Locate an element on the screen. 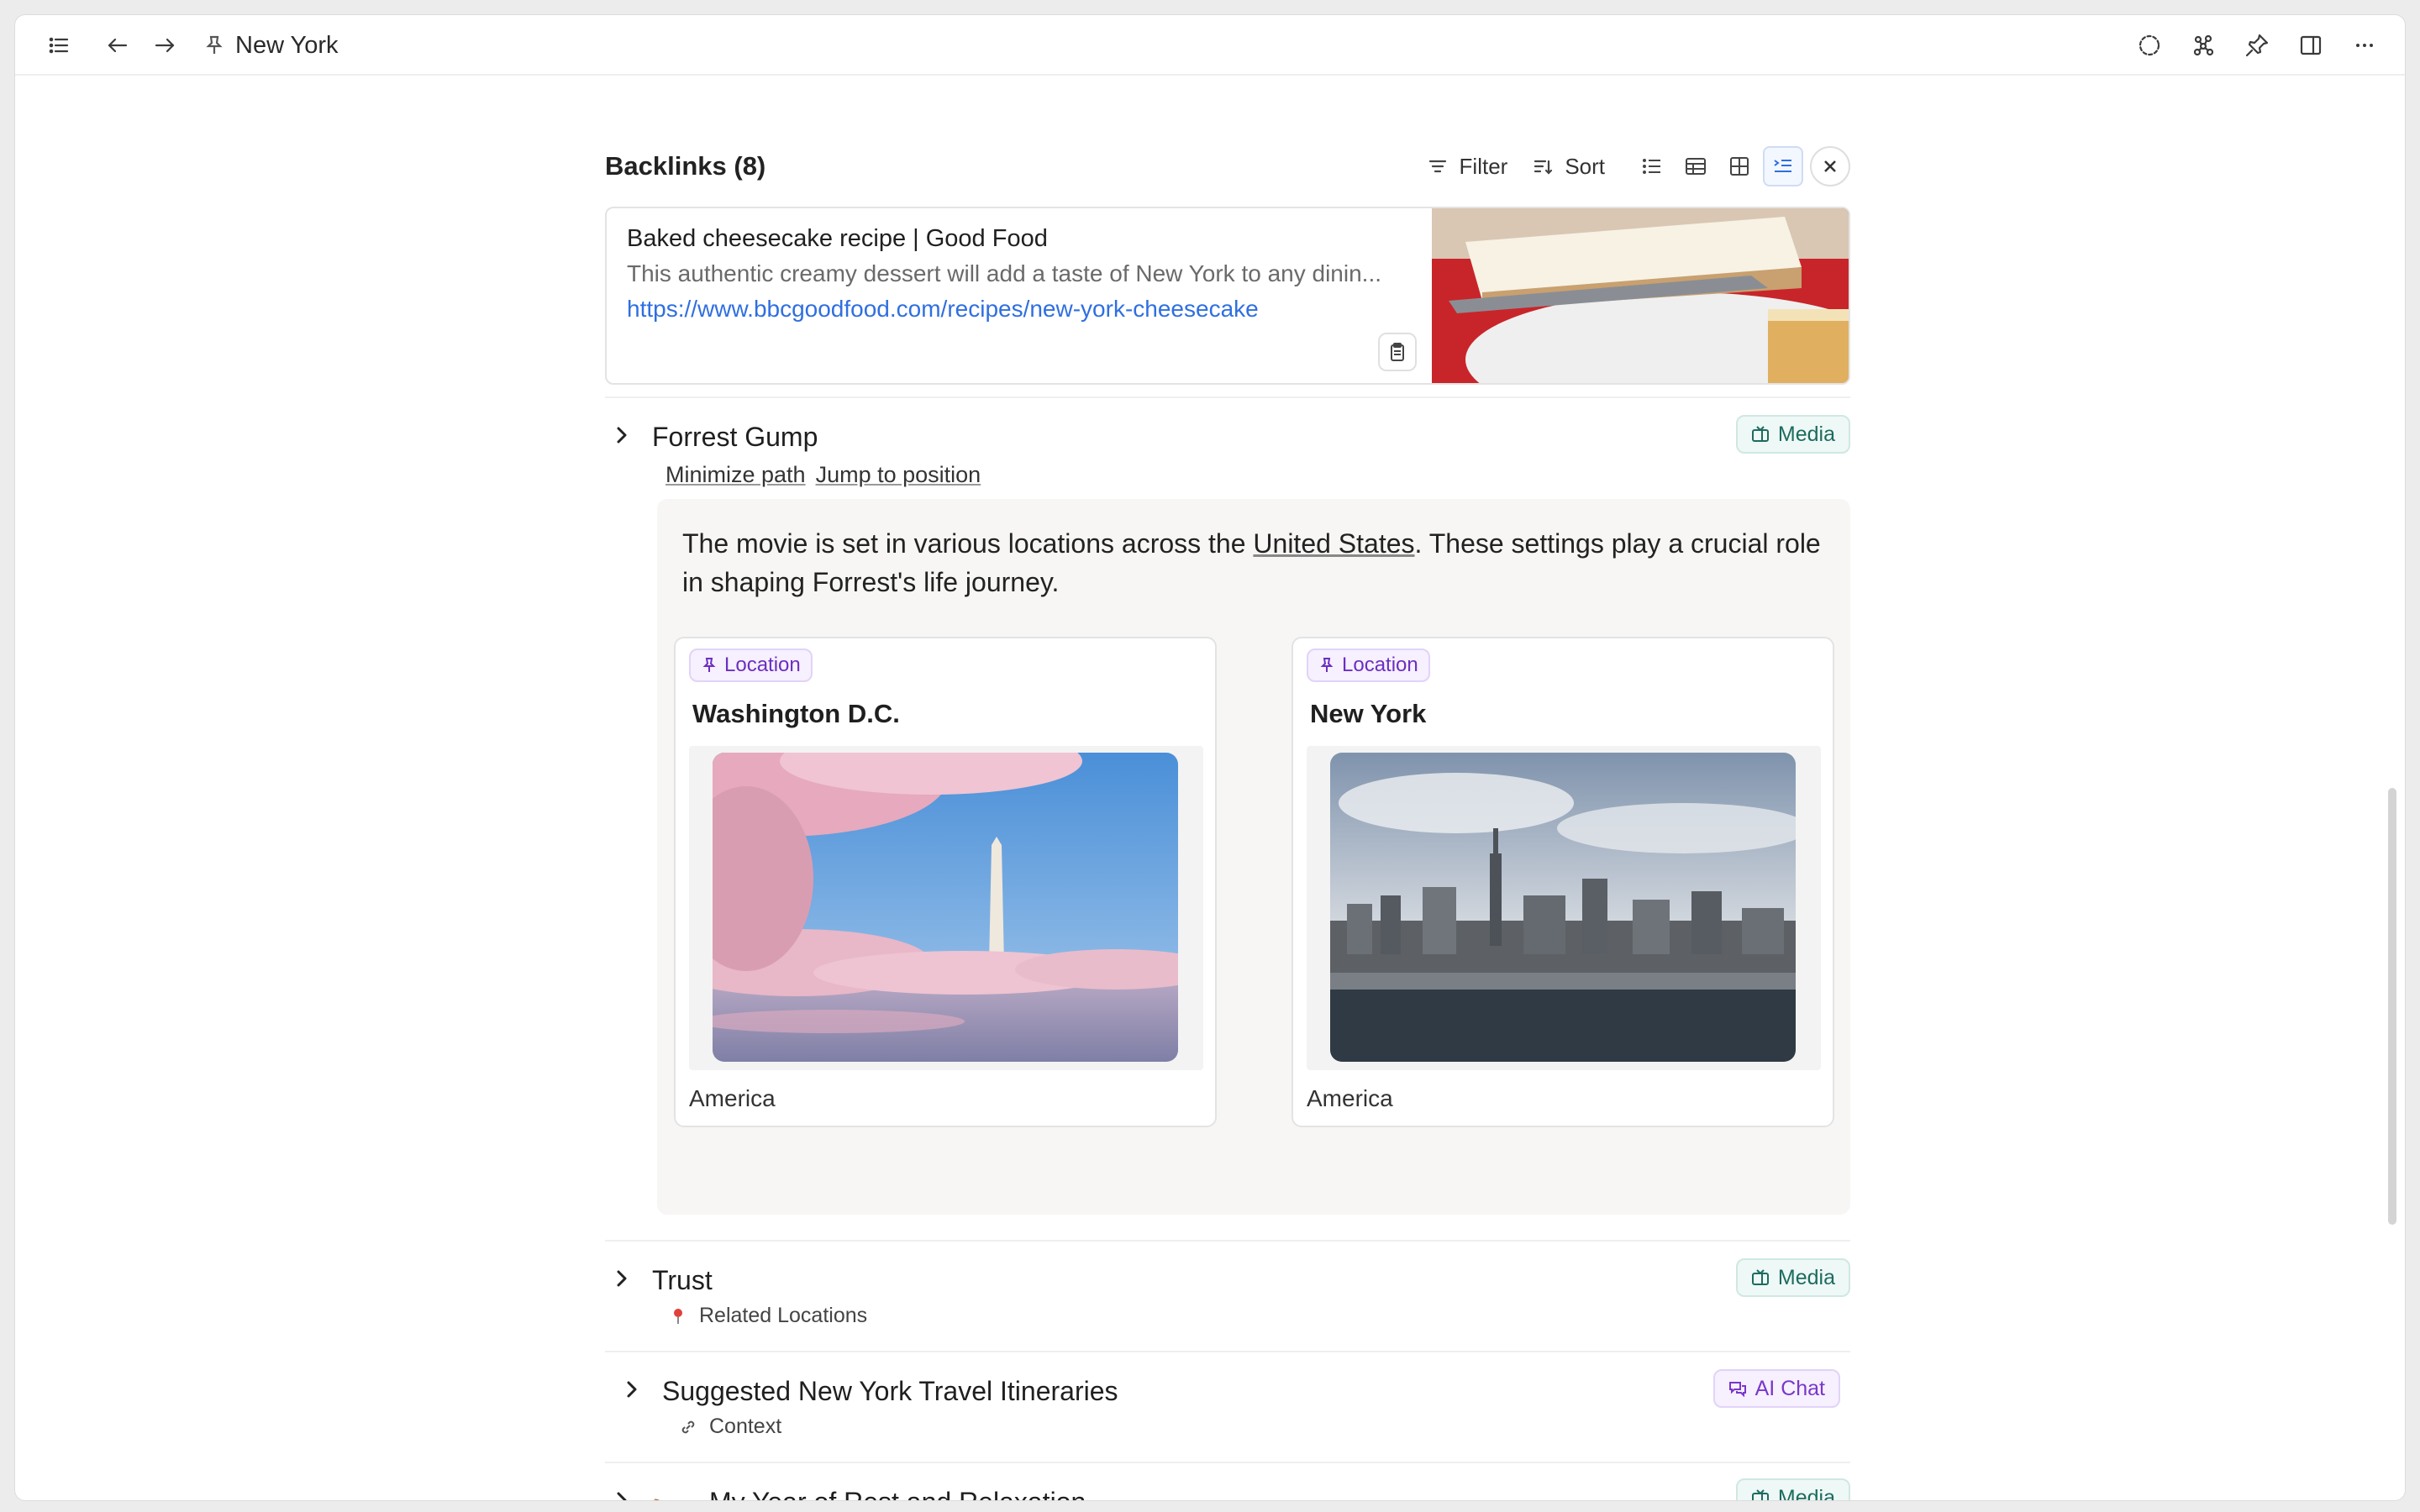 The width and height of the screenshot is (2420, 1512). location-name: Washington D.C. is located at coordinates (796, 713).